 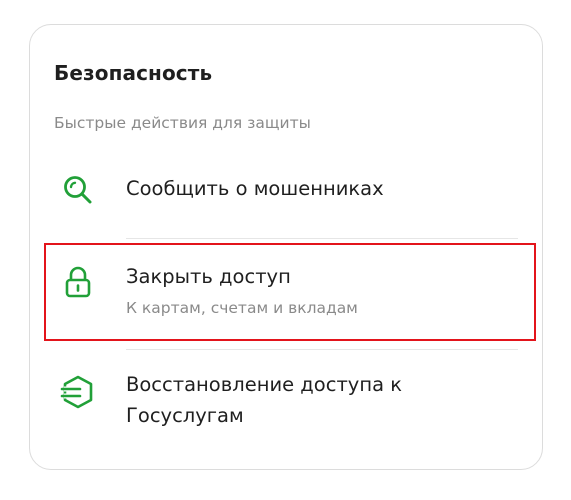 What do you see at coordinates (133, 73) in the screenshot?
I see `card-title: Безопасность` at bounding box center [133, 73].